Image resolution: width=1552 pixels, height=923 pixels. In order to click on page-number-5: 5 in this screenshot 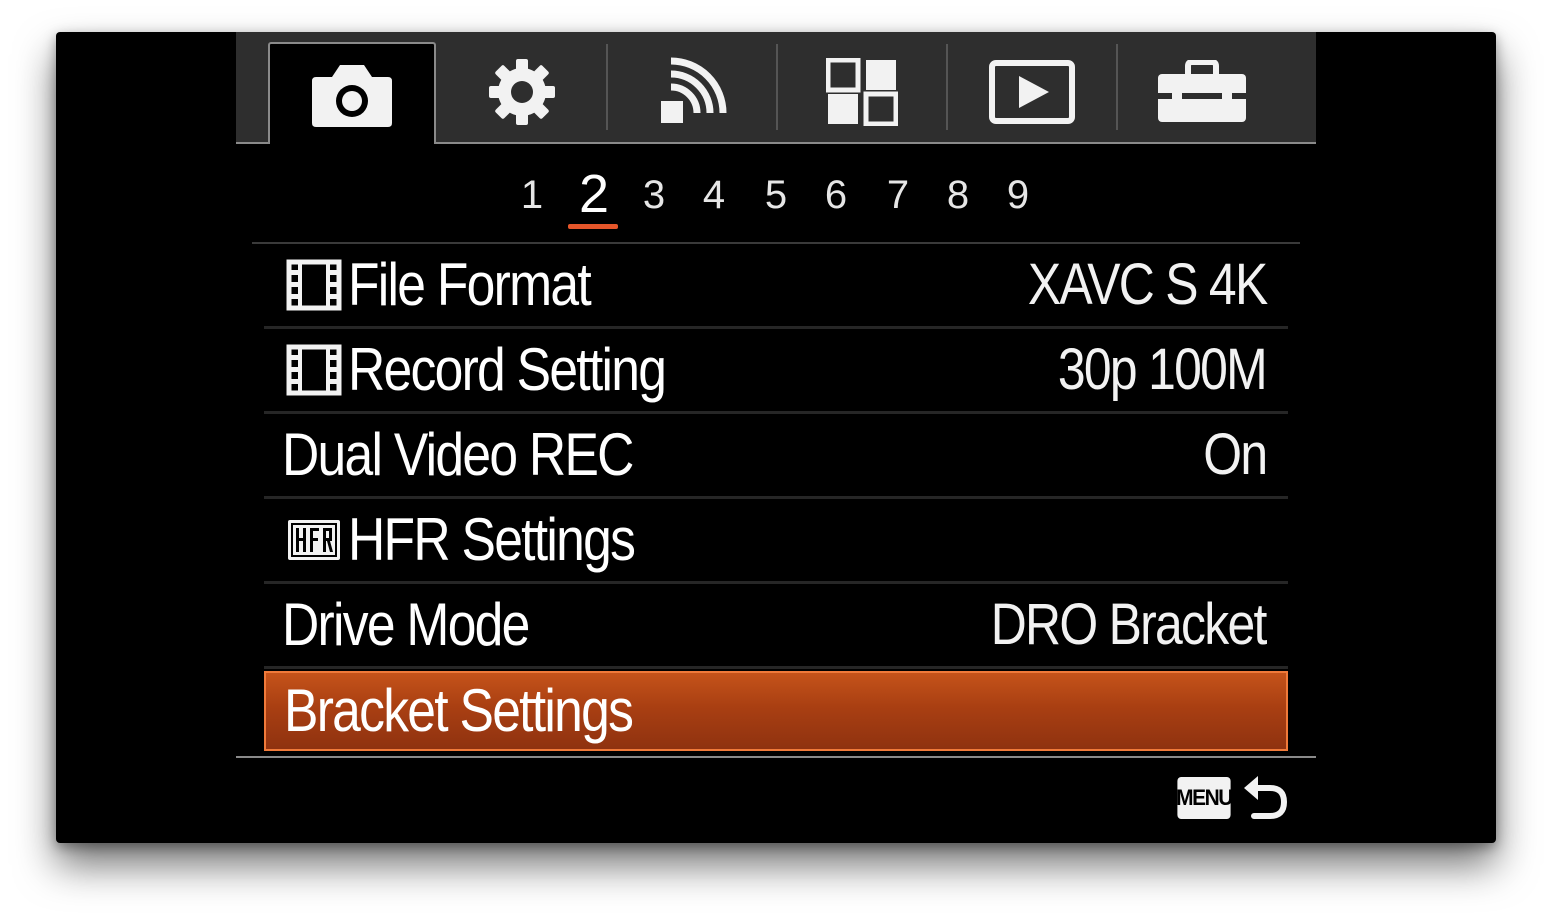, I will do `click(776, 195)`.